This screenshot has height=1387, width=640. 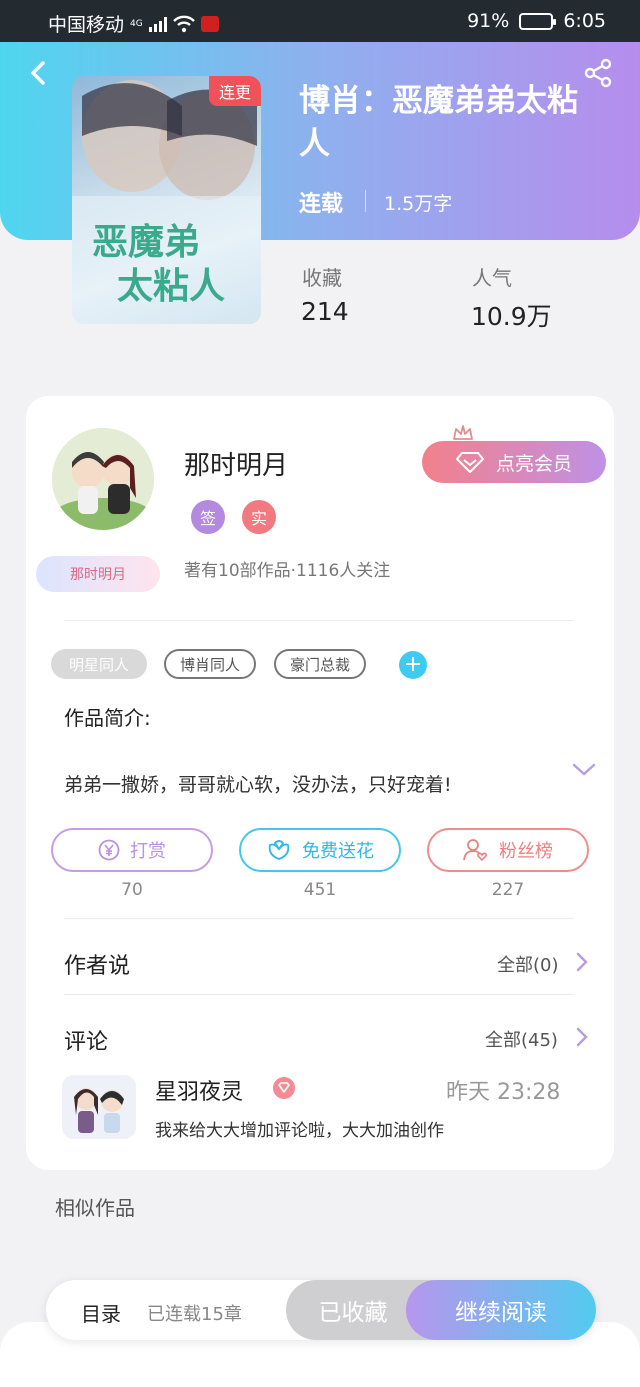 What do you see at coordinates (463, 432) in the screenshot?
I see `crown-icon` at bounding box center [463, 432].